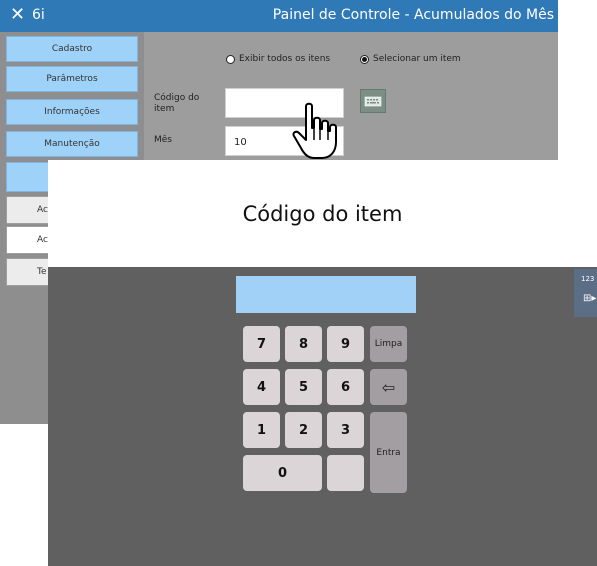  Describe the element at coordinates (413, 15) in the screenshot. I see `window-title: Painel de Controle - Acumulados do Mês` at that location.